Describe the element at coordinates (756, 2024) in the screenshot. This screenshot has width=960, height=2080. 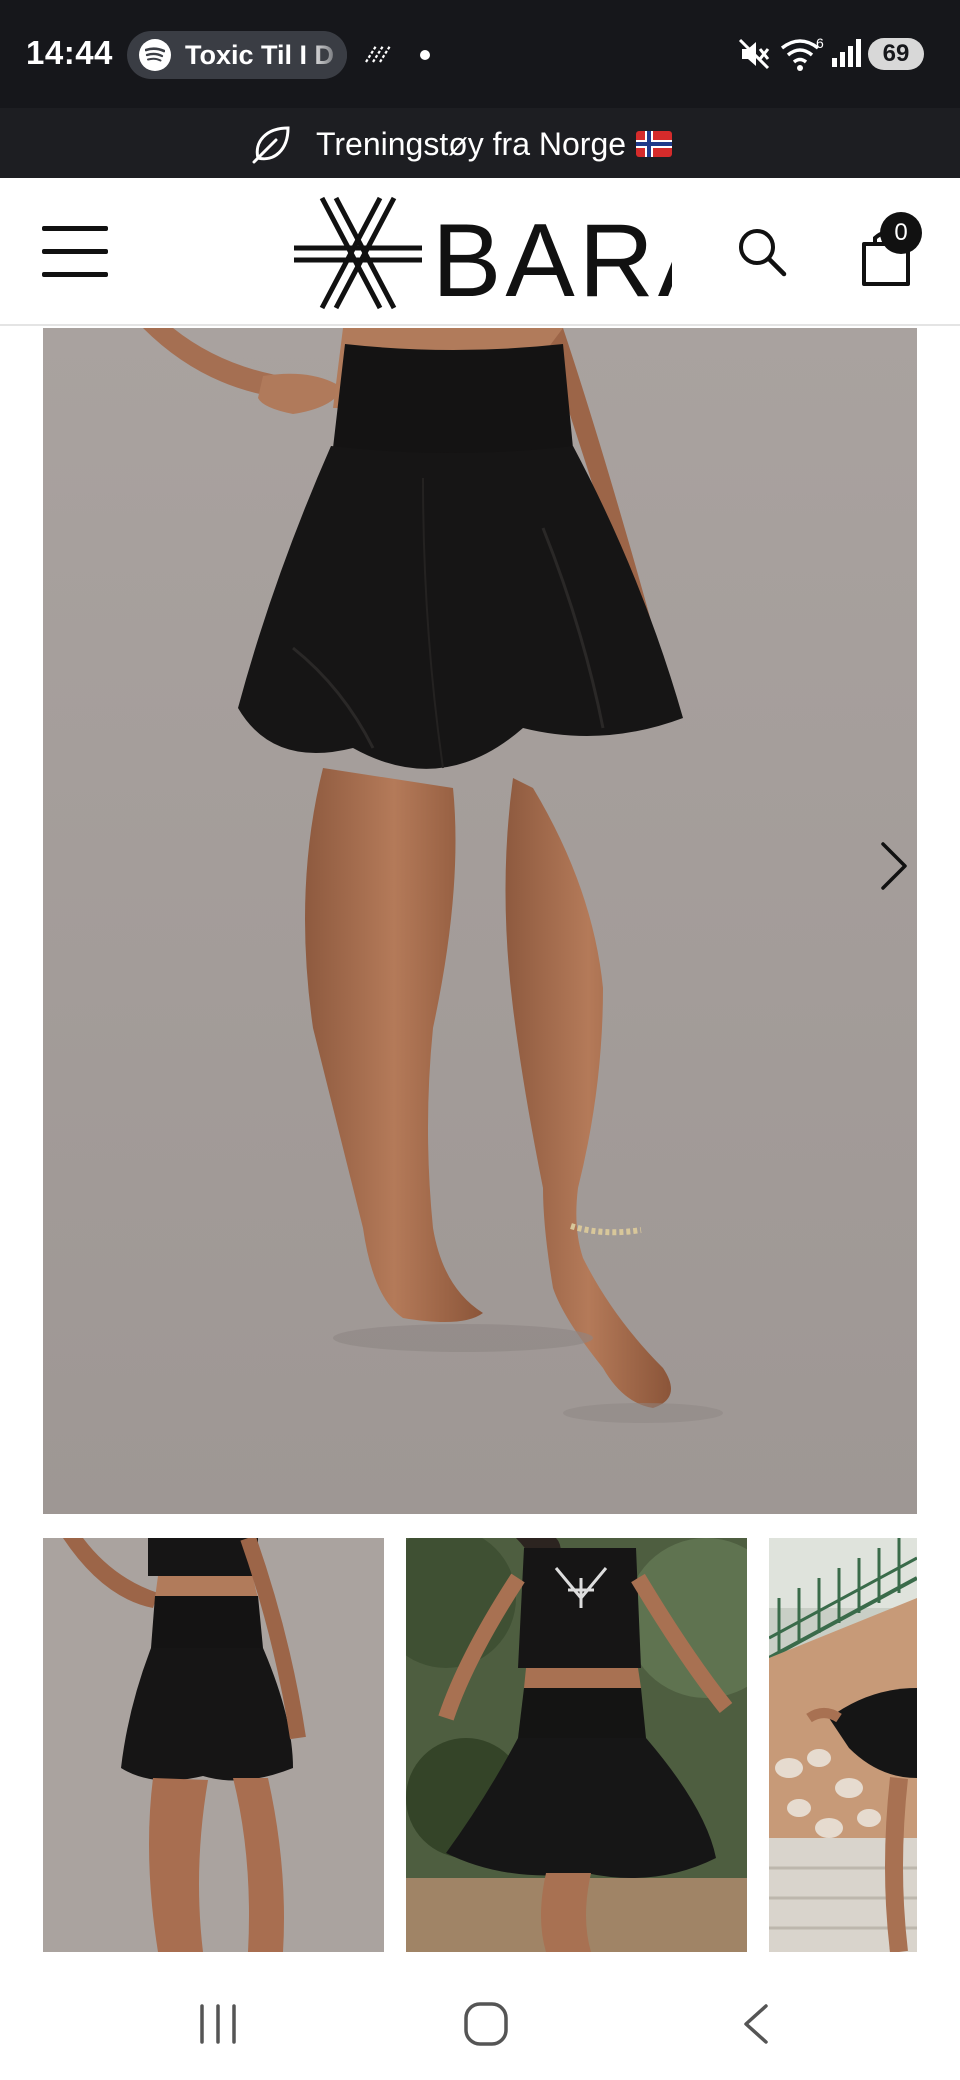
I see `back-icon` at that location.